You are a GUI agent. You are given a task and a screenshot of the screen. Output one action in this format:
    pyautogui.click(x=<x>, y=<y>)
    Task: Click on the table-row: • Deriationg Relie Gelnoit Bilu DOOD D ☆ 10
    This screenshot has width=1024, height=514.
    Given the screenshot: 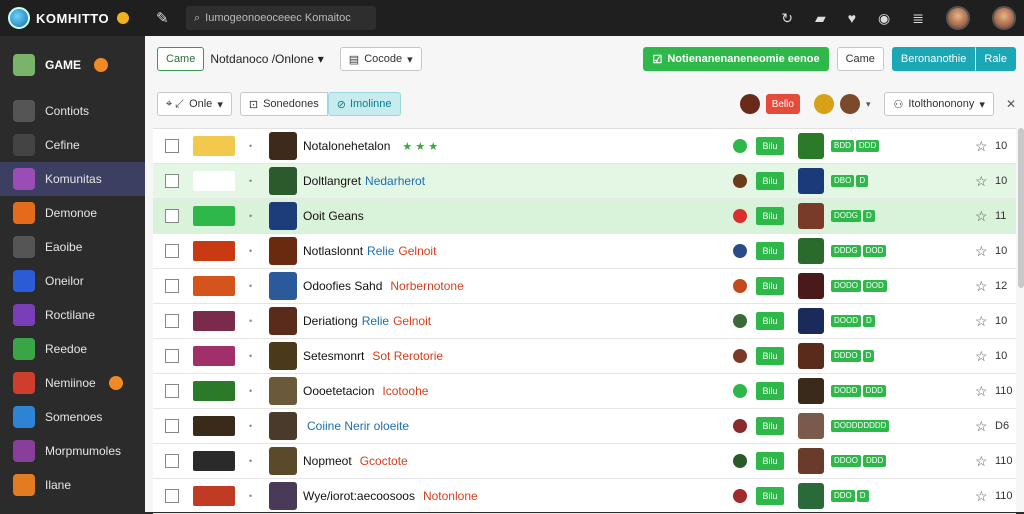 What is the action you would take?
    pyautogui.click(x=584, y=321)
    